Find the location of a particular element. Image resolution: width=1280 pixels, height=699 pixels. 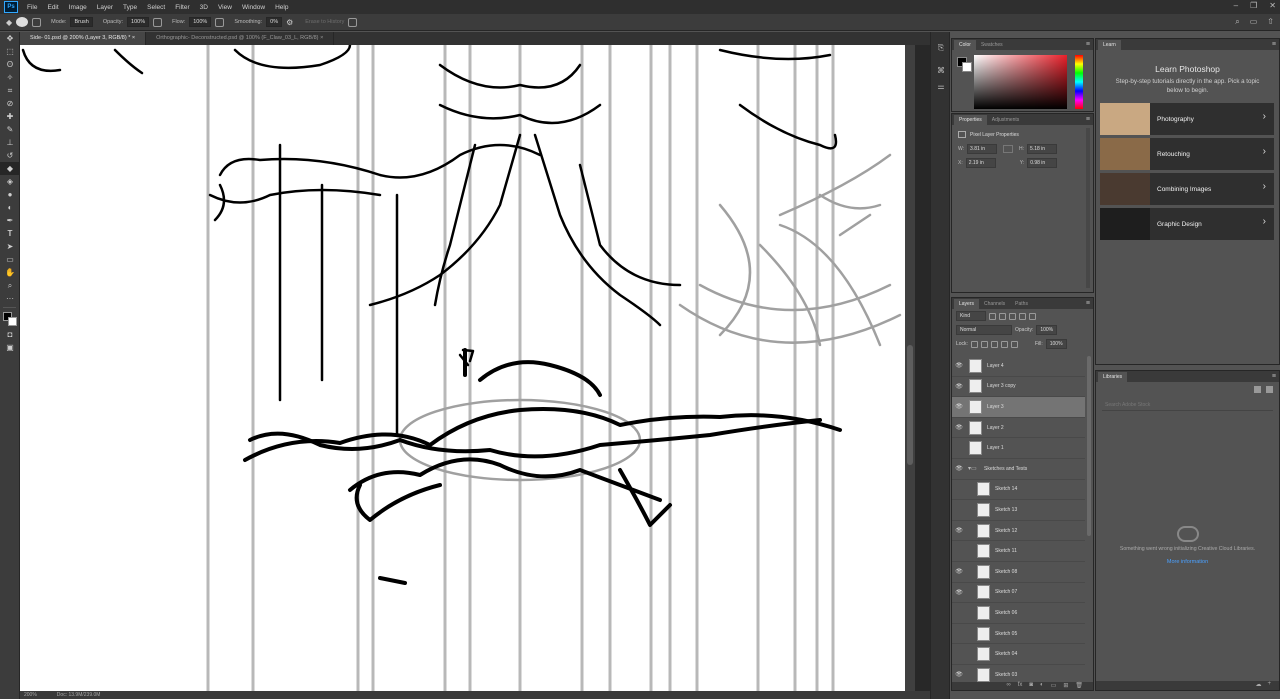

tutorial-card-graphic-design: Graphic Design › is located at coordinates (1187, 224).